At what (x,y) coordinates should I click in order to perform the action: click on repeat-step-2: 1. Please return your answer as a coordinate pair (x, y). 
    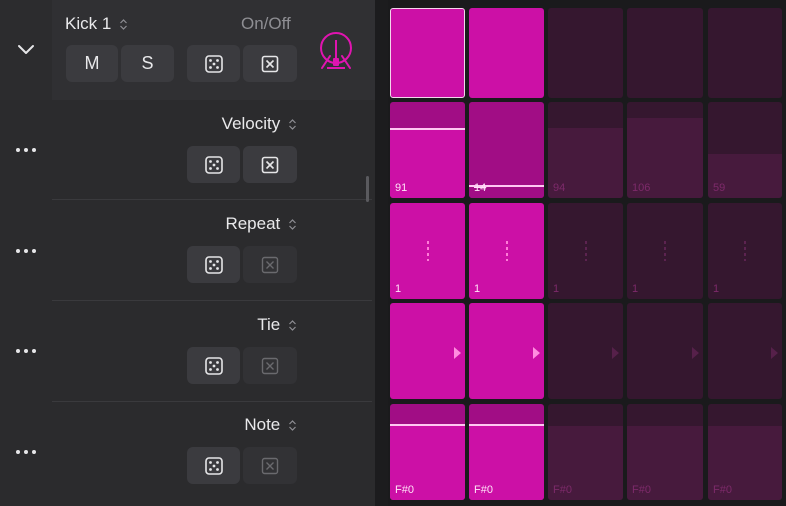
    Looking at the image, I should click on (506, 251).